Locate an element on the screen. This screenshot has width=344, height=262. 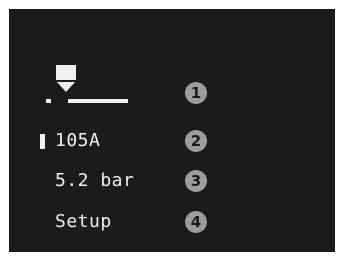
selection-cursor is located at coordinates (42, 141).